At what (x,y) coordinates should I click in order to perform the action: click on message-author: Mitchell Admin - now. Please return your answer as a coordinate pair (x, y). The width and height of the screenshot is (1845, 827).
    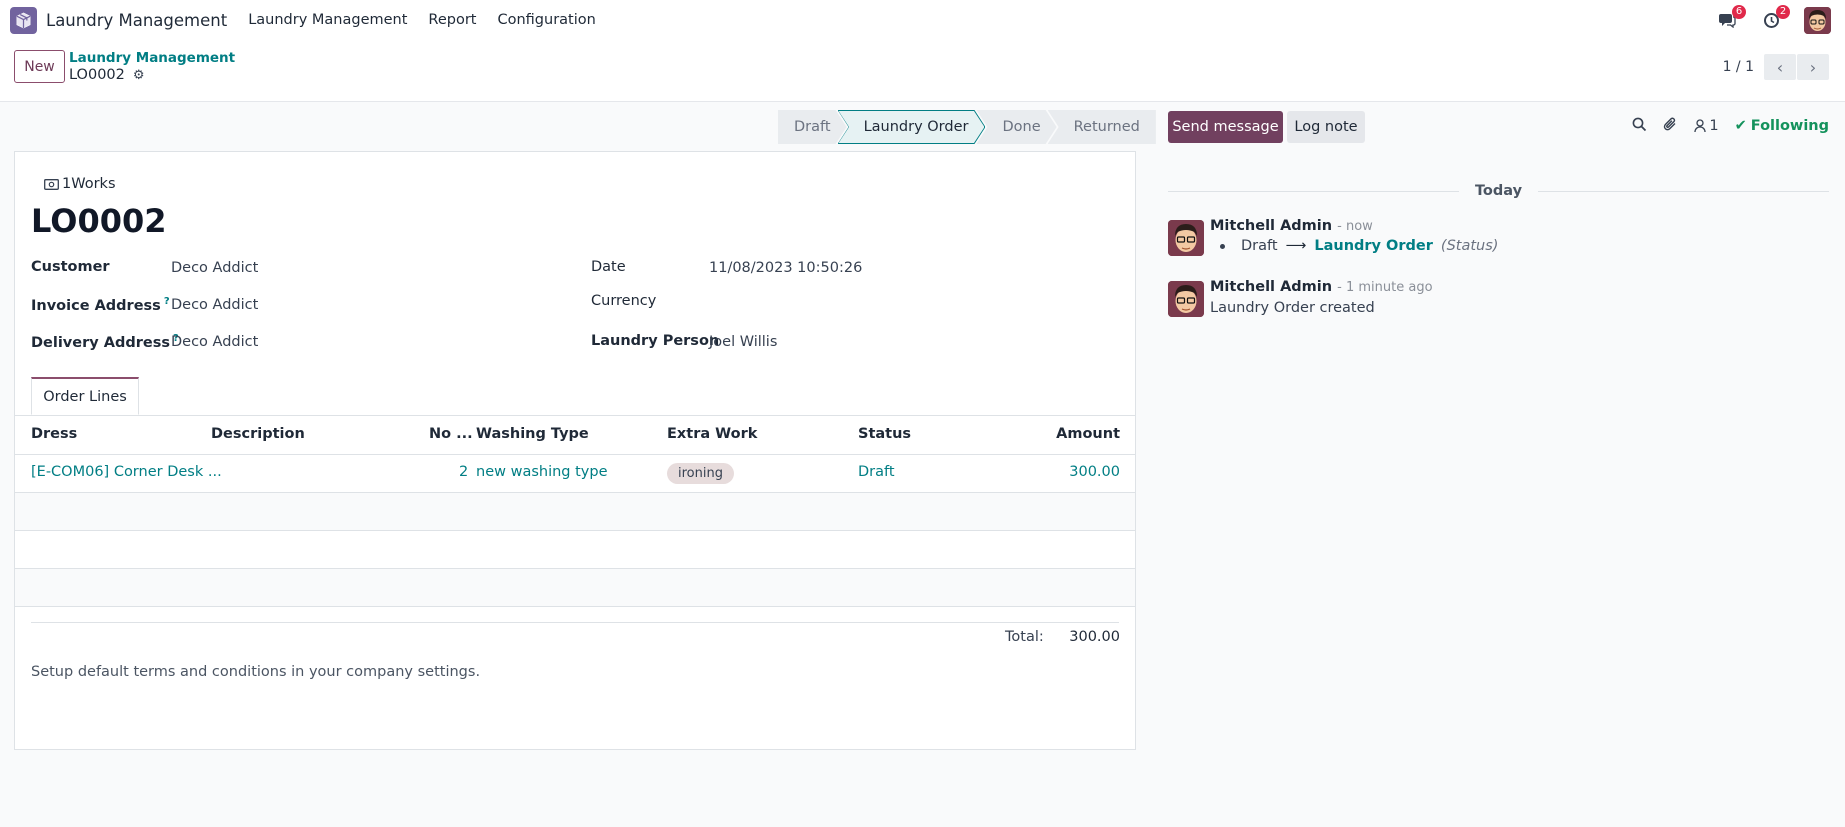
    Looking at the image, I should click on (1291, 226).